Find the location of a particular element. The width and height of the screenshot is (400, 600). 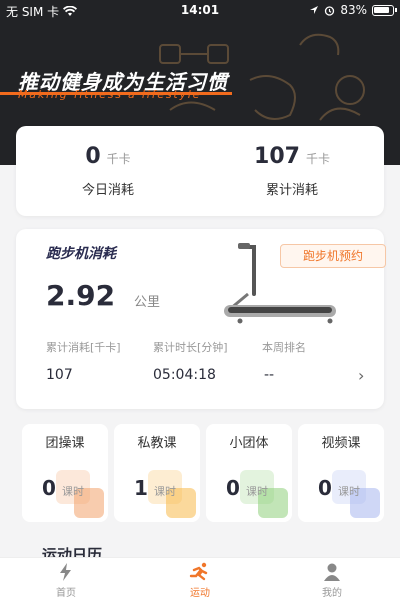

course-title: 私教课 is located at coordinates (157, 443).